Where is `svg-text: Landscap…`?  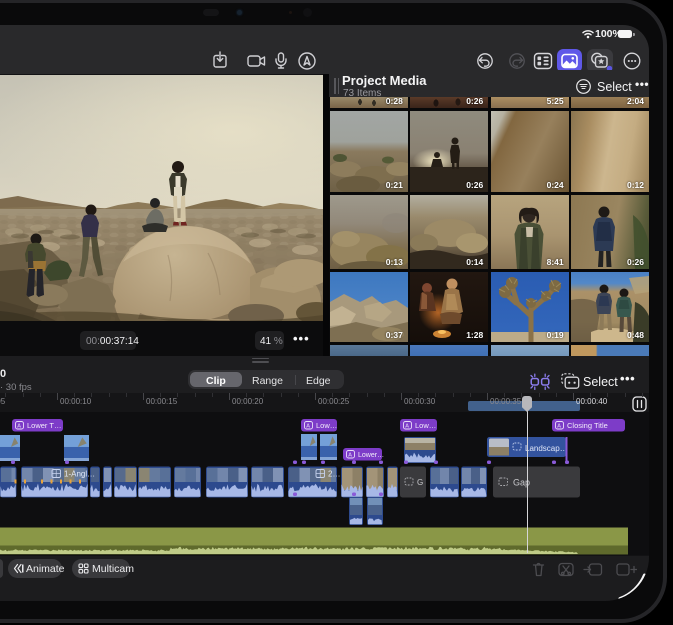
svg-text: Landscap… is located at coordinates (546, 448).